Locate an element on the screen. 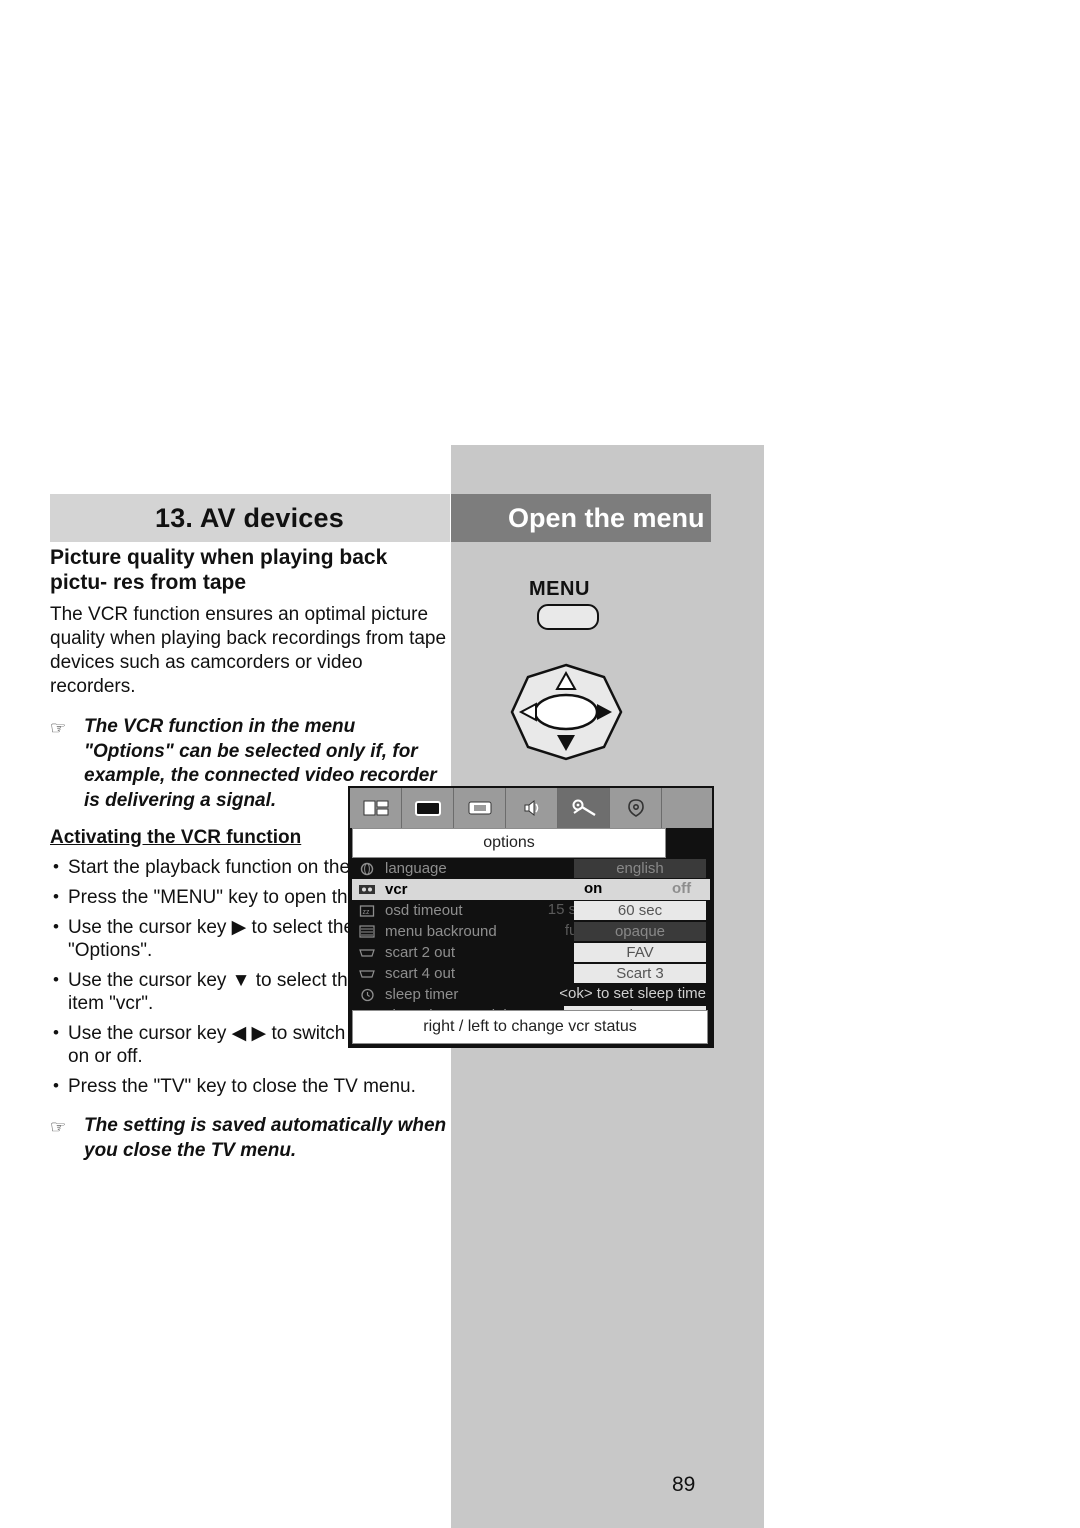 Image resolution: width=1080 pixels, height=1528 pixels. vcr-on-value: on is located at coordinates (593, 888).